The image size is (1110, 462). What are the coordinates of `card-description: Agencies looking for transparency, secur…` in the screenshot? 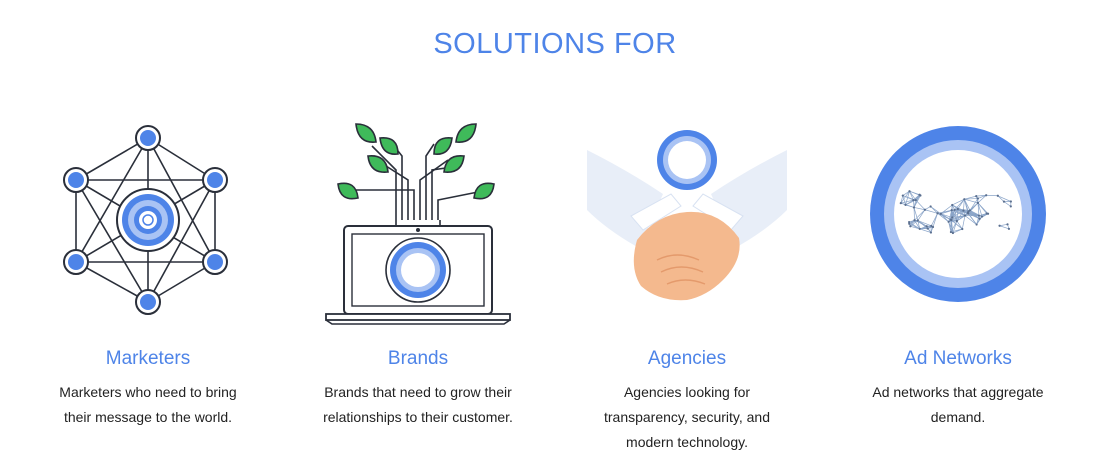 It's located at (686, 417).